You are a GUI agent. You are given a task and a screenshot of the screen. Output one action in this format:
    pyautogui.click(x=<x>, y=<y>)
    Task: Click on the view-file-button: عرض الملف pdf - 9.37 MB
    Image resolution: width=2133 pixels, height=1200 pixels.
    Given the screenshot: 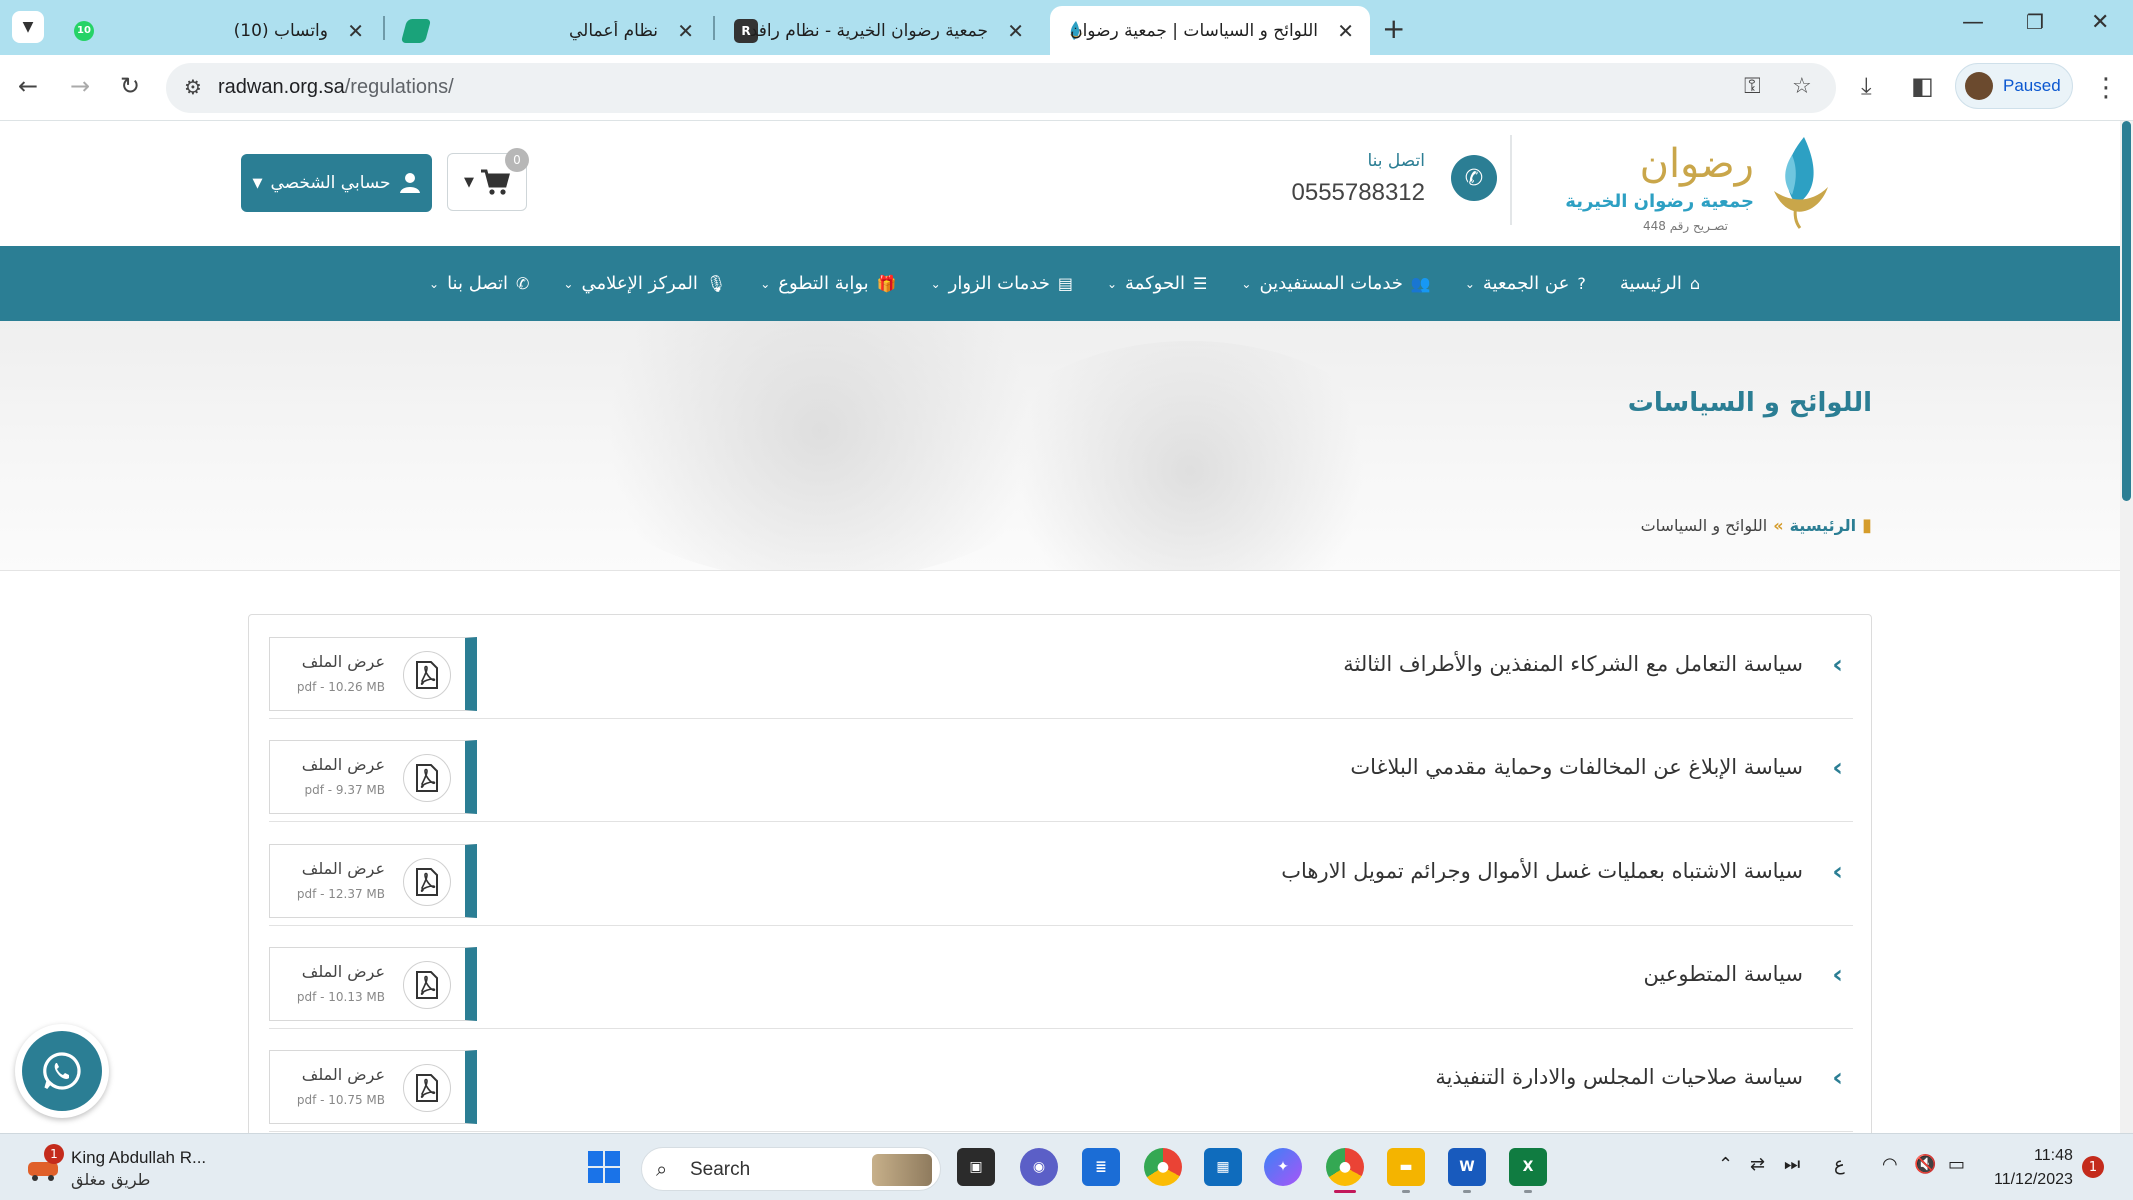 What is the action you would take?
    pyautogui.click(x=373, y=777)
    